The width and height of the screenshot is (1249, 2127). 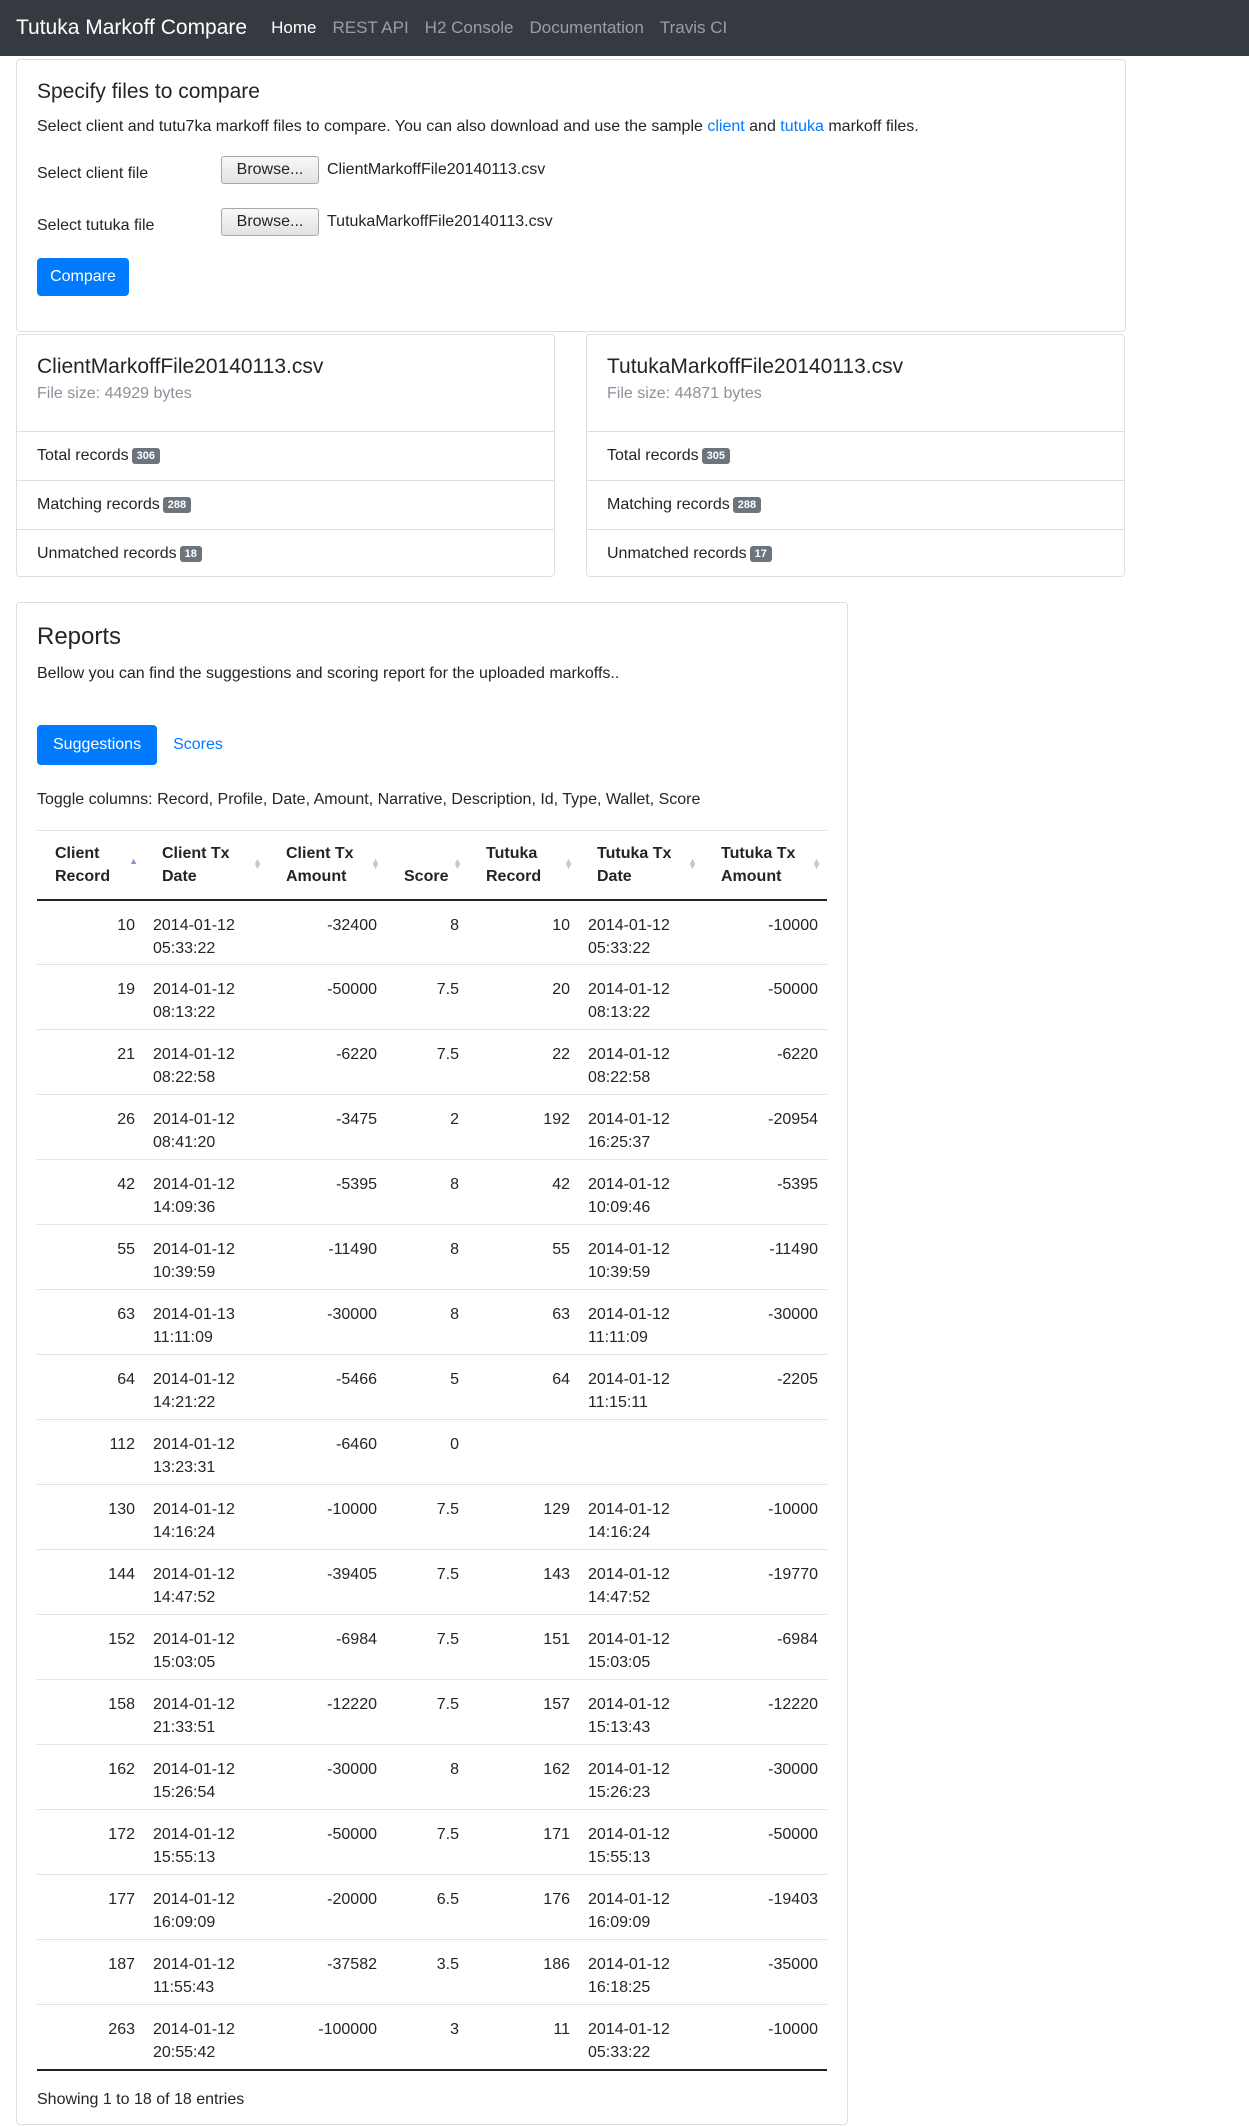 I want to click on cell-client-record-value: 130, so click(x=121, y=1509).